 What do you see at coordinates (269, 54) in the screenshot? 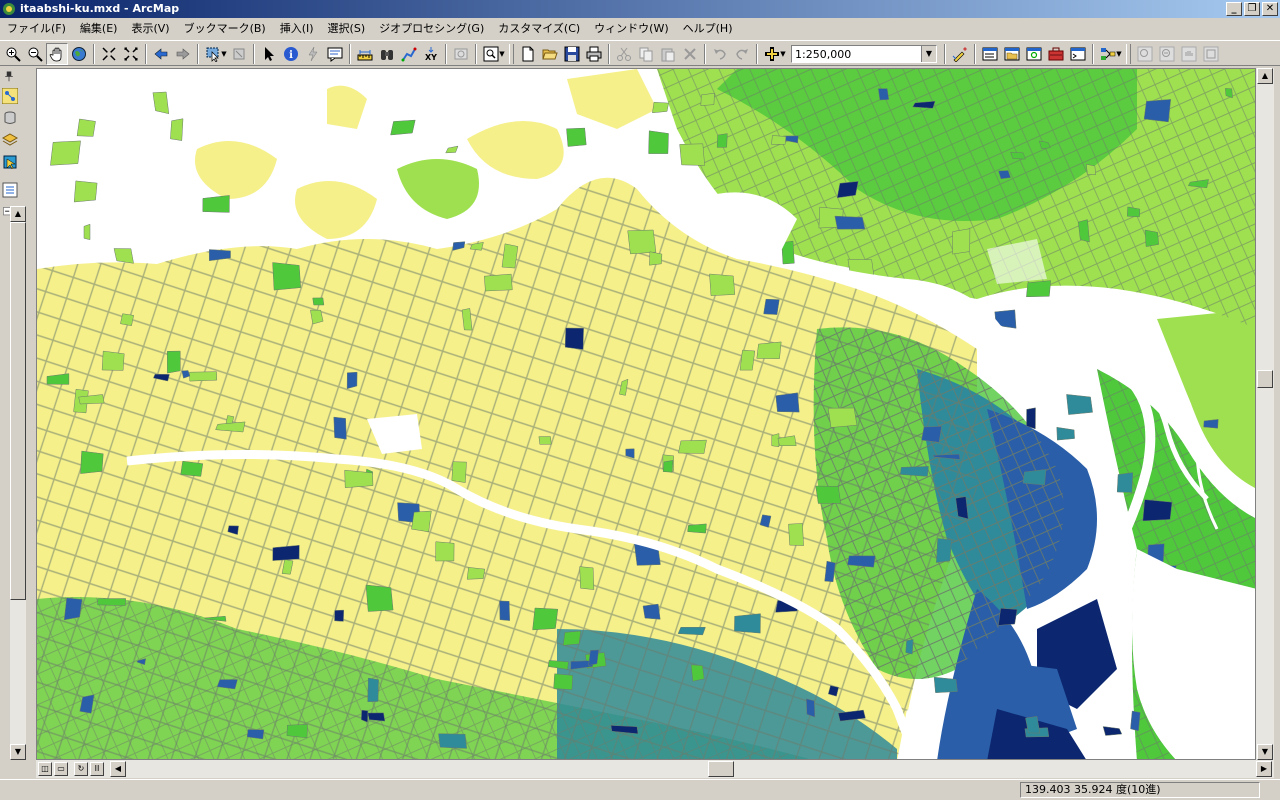
I see `select-elements-icon` at bounding box center [269, 54].